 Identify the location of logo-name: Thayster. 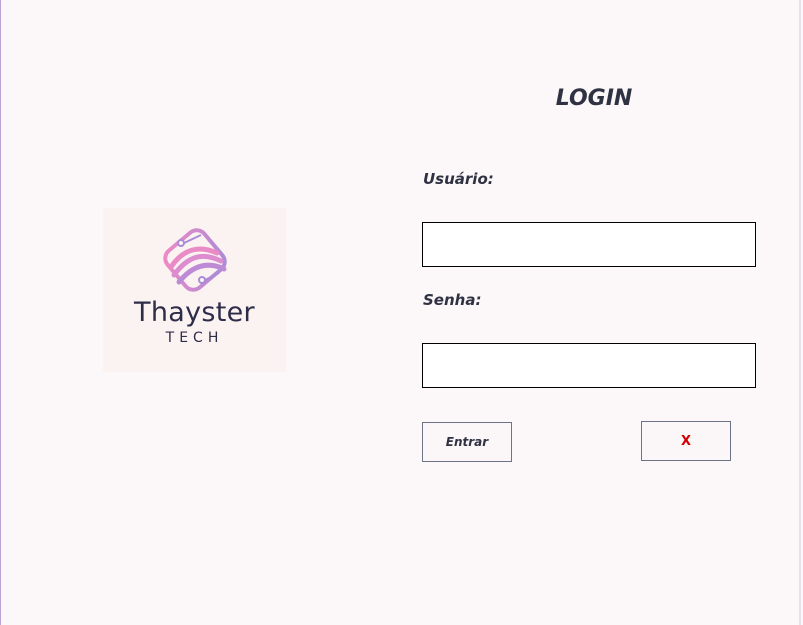
(194, 312).